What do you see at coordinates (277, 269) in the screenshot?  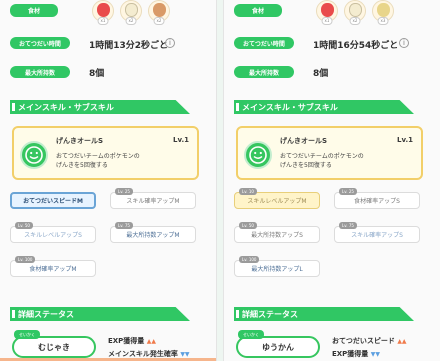 I see `sub-skill-label: 最大所持数アップL` at bounding box center [277, 269].